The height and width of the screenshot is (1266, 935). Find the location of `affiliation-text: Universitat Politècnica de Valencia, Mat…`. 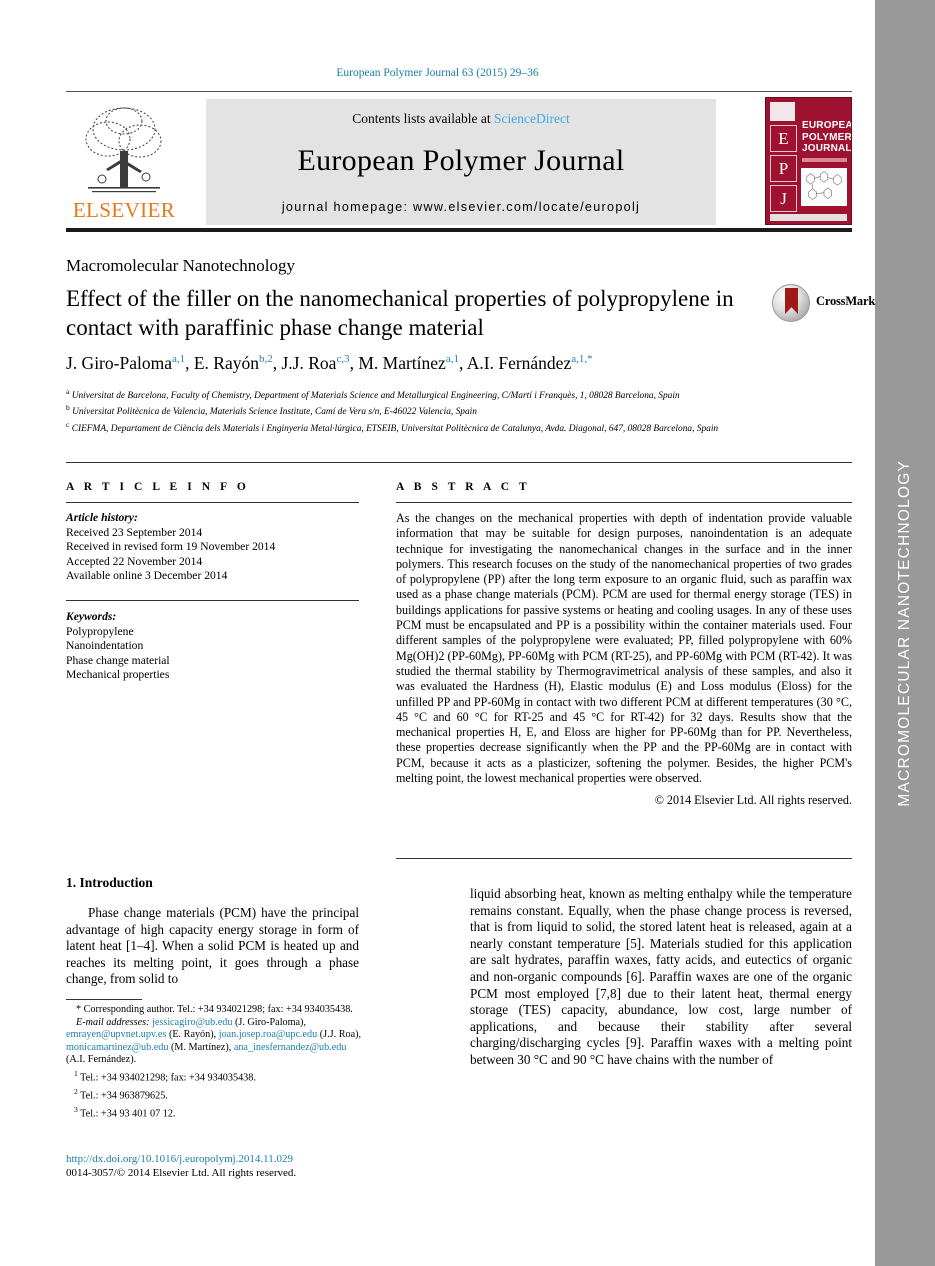

affiliation-text: Universitat Politècnica de Valencia, Mat… is located at coordinates (274, 412).